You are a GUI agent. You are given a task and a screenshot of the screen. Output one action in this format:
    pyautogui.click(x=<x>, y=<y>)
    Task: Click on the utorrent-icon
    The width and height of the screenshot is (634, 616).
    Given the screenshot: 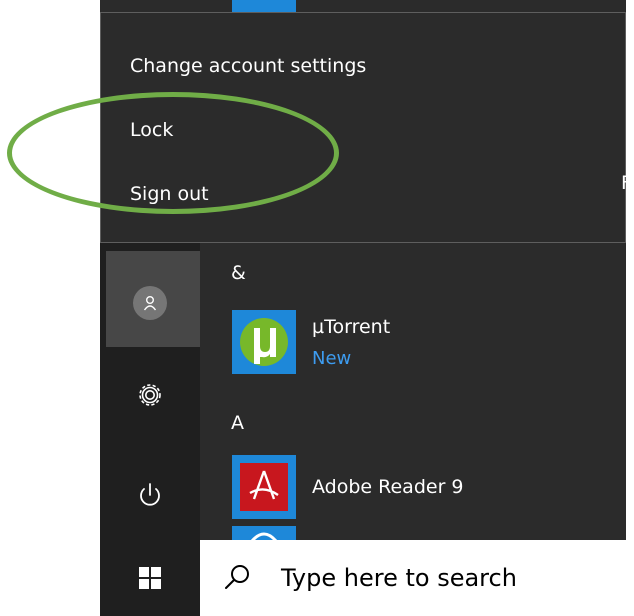 What is the action you would take?
    pyautogui.click(x=264, y=342)
    